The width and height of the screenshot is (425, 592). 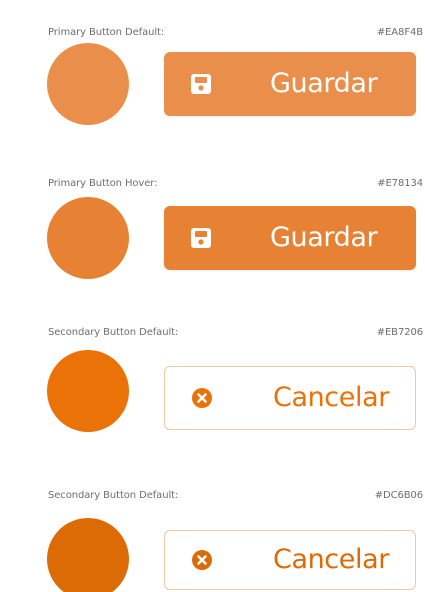 What do you see at coordinates (400, 183) in the screenshot?
I see `swatch-hex: #E78134` at bounding box center [400, 183].